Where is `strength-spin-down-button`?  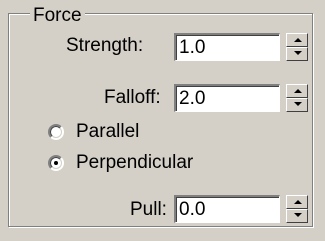
strength-spin-down-button is located at coordinates (297, 54).